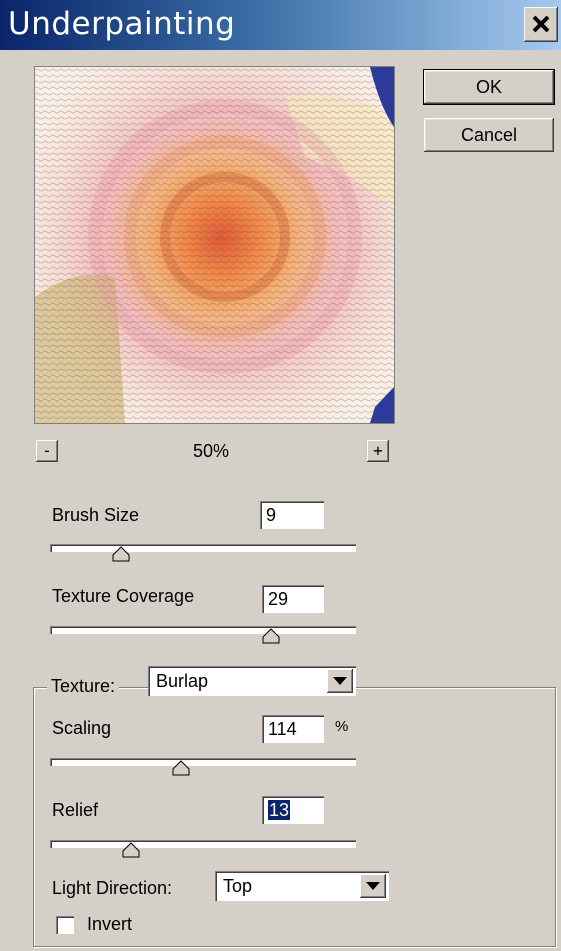 This screenshot has width=561, height=951. Describe the element at coordinates (75, 810) in the screenshot. I see `relief-label: Relief` at that location.